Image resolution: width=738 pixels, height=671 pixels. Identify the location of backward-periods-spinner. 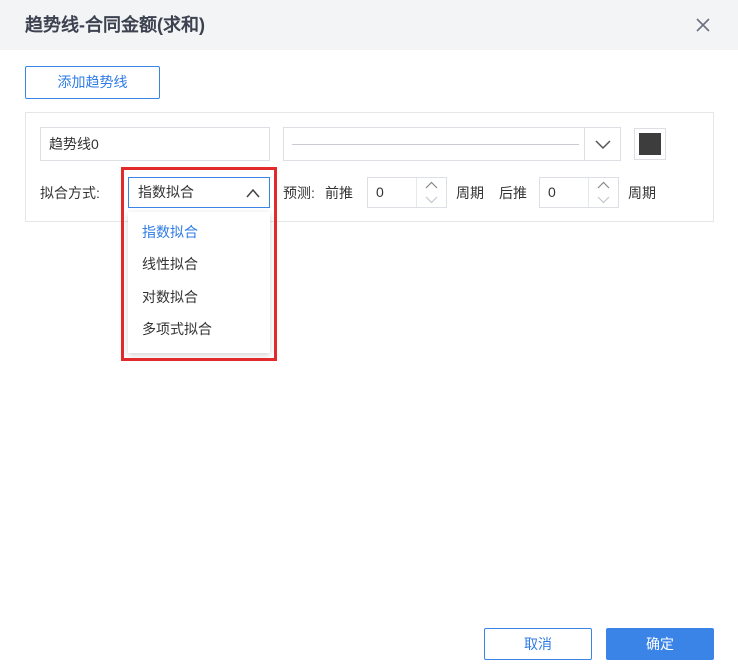
(603, 192).